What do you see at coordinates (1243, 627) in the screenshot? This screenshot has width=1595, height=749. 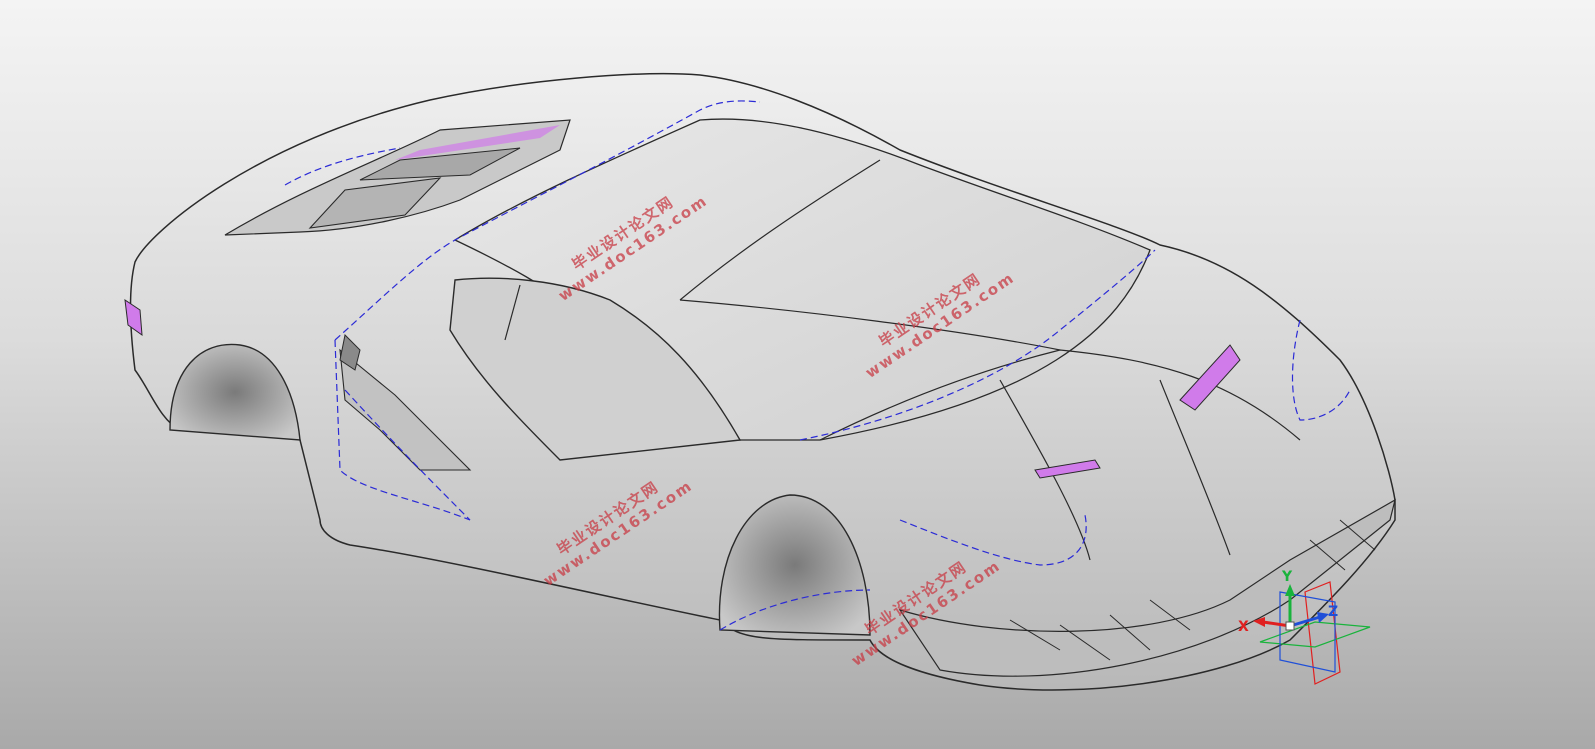 I see `axis-x-label: X` at bounding box center [1243, 627].